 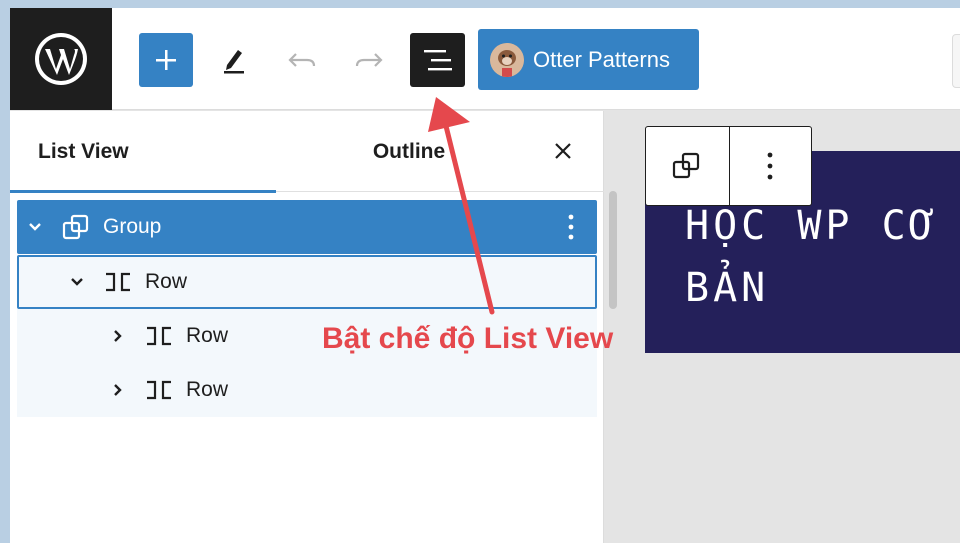 I want to click on tools-button, so click(x=234, y=60).